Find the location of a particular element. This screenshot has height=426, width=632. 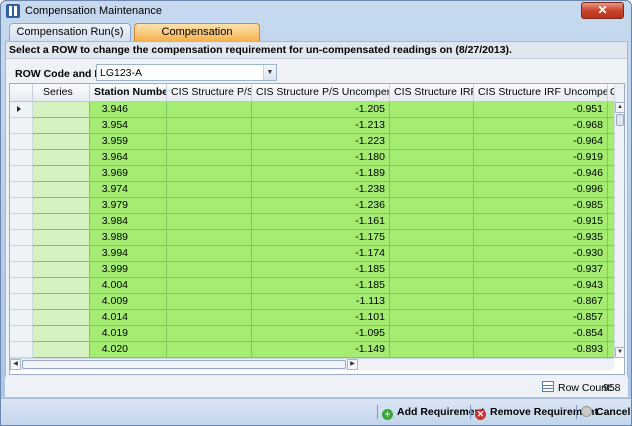

cell-irf-unc: -0.915 is located at coordinates (541, 222).